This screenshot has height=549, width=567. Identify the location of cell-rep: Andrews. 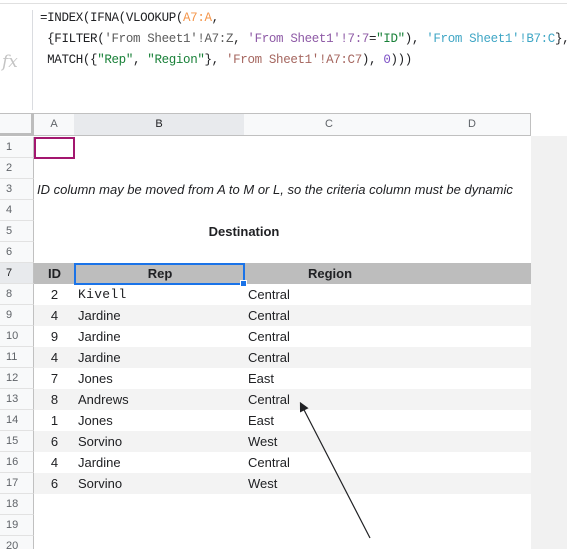
(161, 399).